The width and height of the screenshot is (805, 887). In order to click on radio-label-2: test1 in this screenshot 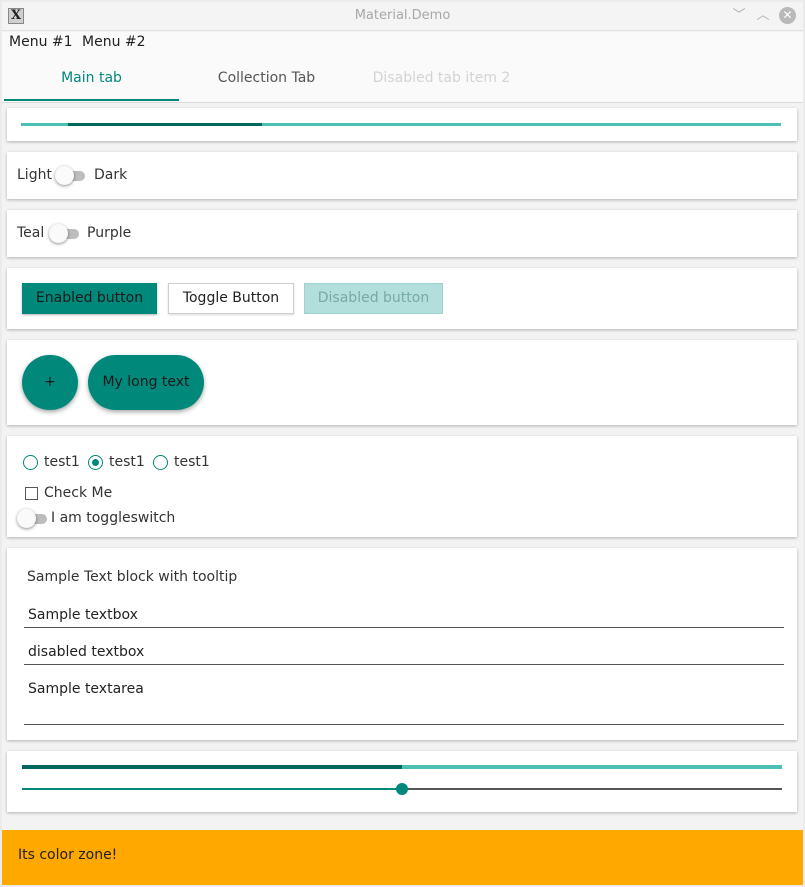, I will do `click(127, 462)`.